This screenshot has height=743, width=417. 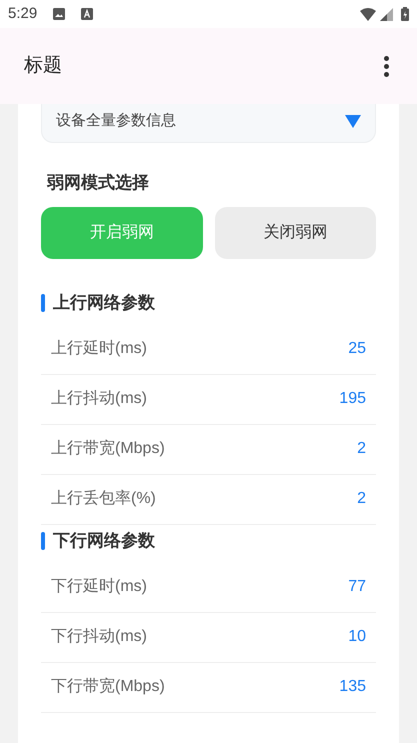 I want to click on notification-icon, so click(x=87, y=14).